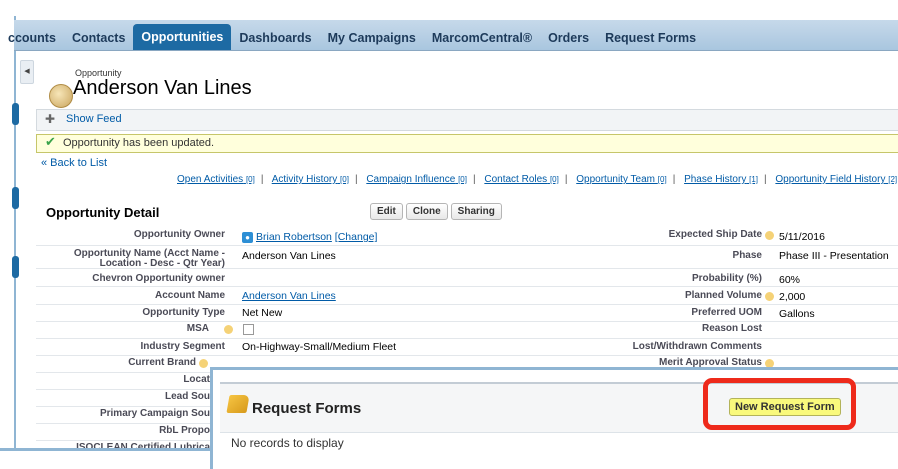 The image size is (898, 469). What do you see at coordinates (721, 179) in the screenshot?
I see `related-link-phase-history: Phase History [1]` at bounding box center [721, 179].